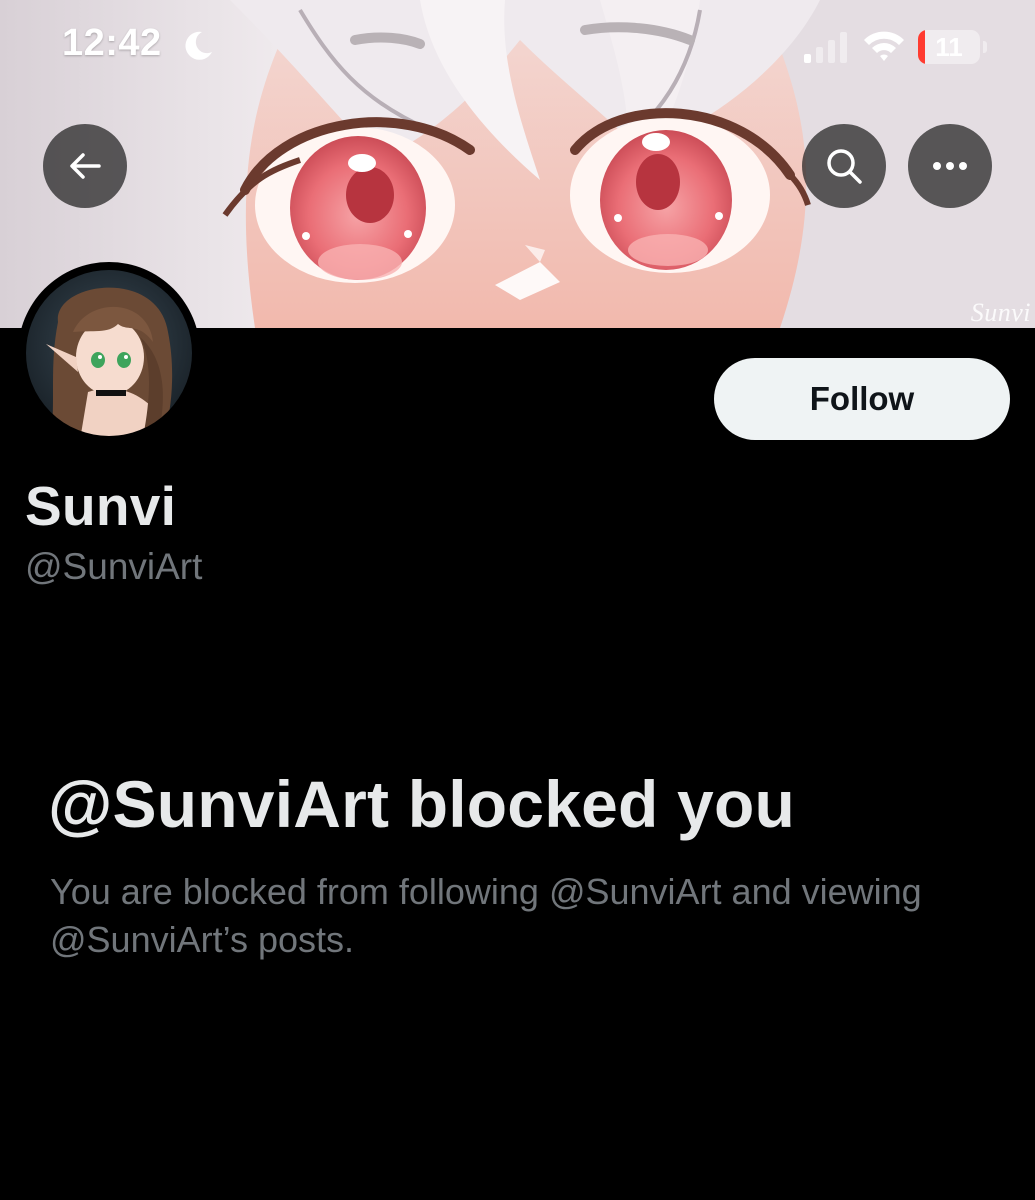  I want to click on avatar-image, so click(109, 353).